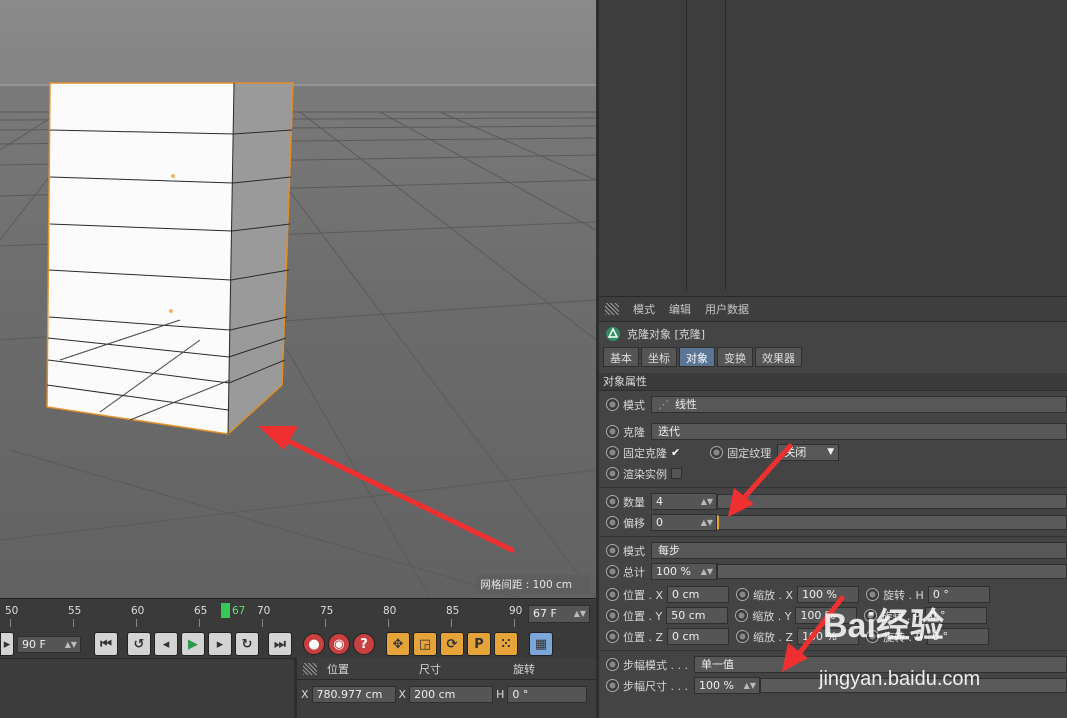 Image resolution: width=1067 pixels, height=718 pixels. Describe the element at coordinates (106, 644) in the screenshot. I see `go-to-start-icon: ⏮` at that location.